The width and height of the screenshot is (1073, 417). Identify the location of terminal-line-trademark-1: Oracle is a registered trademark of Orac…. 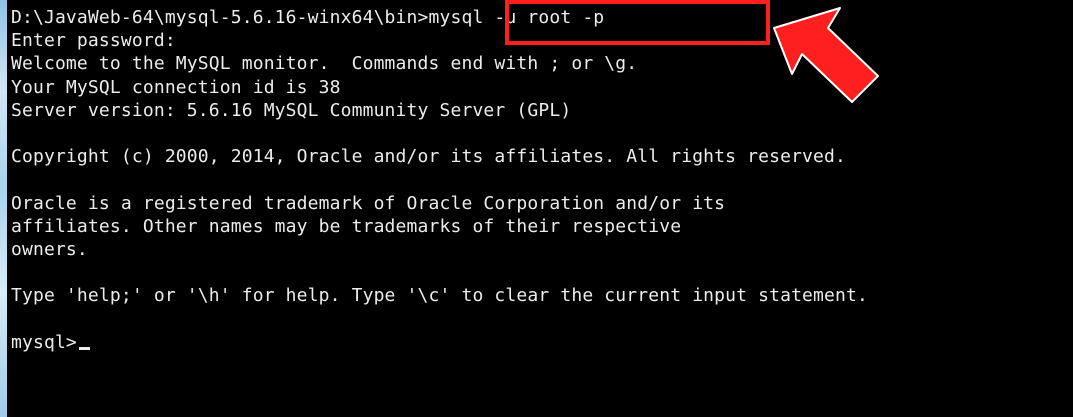
(368, 203).